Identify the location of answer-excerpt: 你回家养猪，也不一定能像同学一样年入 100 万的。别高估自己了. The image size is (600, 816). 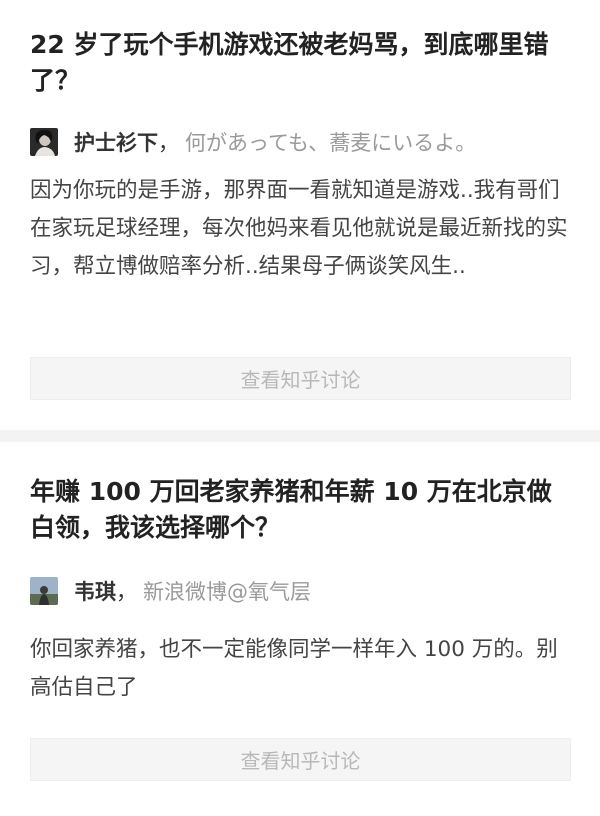
(302, 669).